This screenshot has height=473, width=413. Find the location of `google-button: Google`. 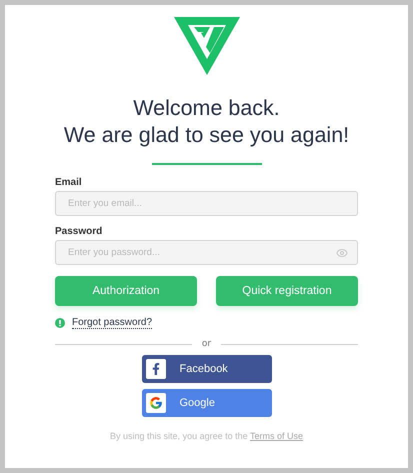

google-button: Google is located at coordinates (207, 403).